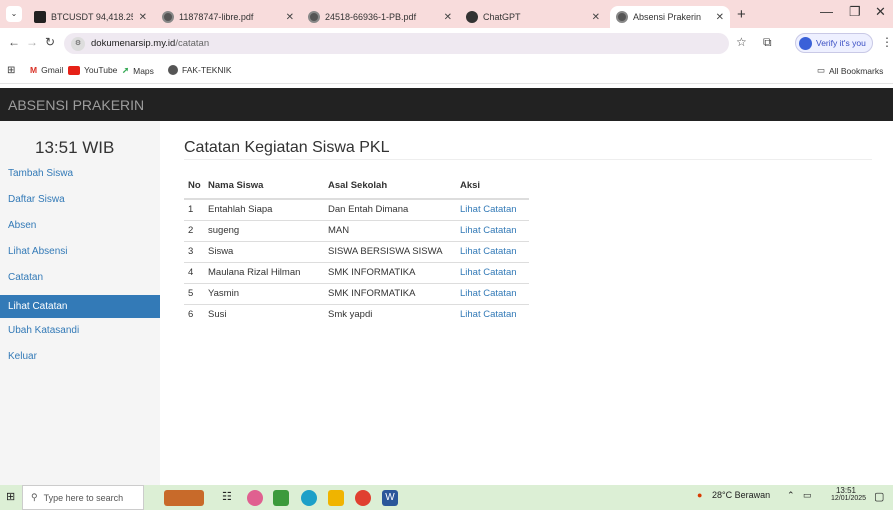 The height and width of the screenshot is (510, 893). What do you see at coordinates (138, 70) in the screenshot?
I see `bookmark-maps: ➚ Maps` at bounding box center [138, 70].